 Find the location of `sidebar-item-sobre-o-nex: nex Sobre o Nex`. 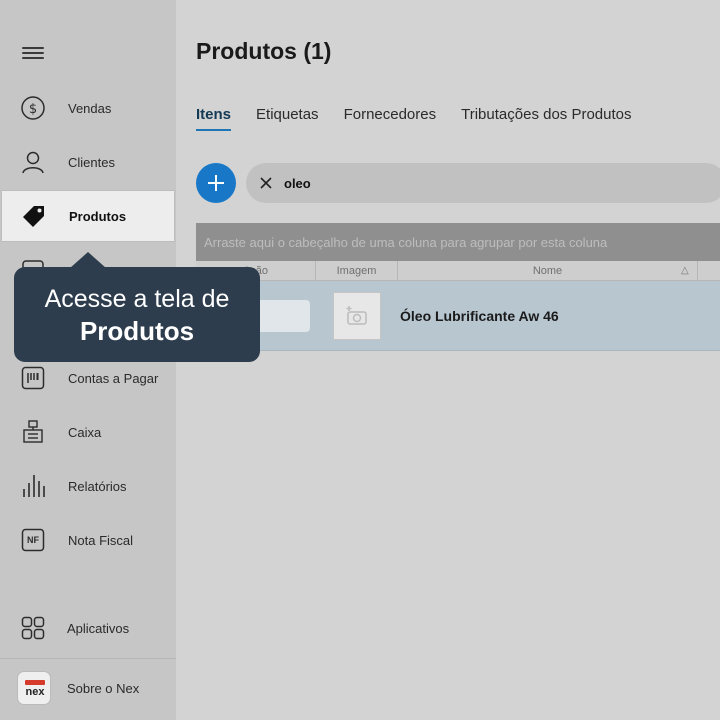

sidebar-item-sobre-o-nex: nex Sobre o Nex is located at coordinates (88, 688).